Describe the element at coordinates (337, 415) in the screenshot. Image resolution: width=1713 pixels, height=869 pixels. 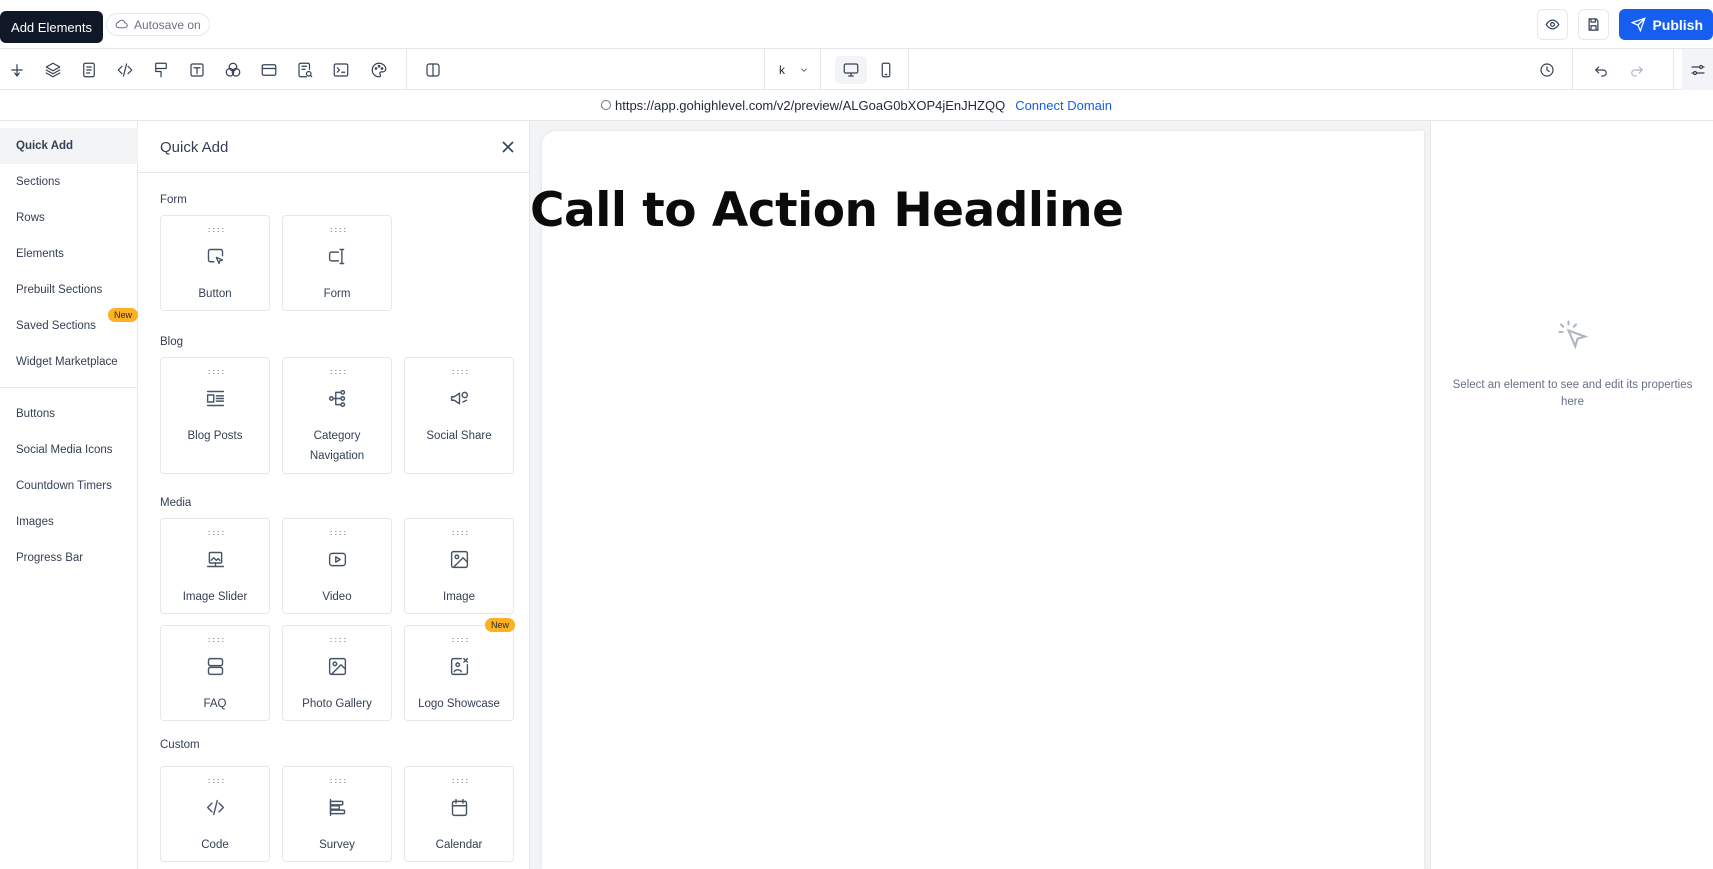
I see `element-card-category-navigation: Category Navigation` at that location.